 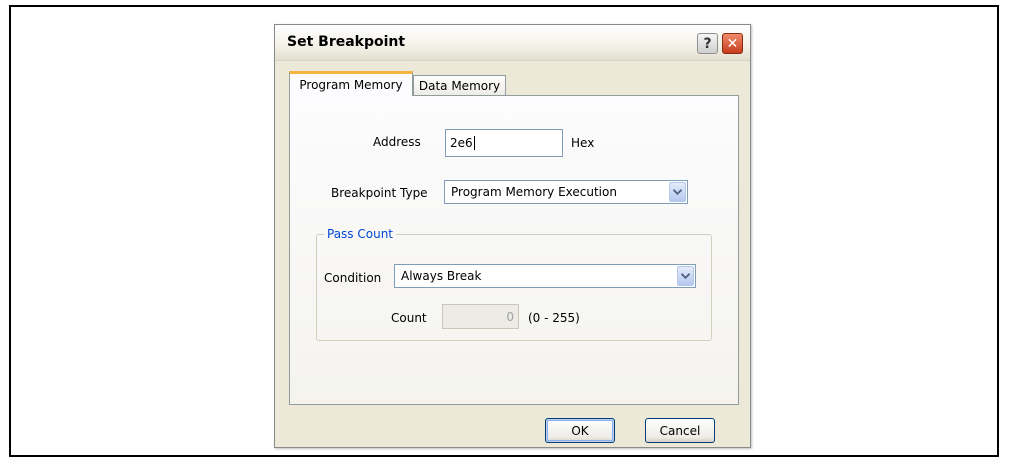 I want to click on count-label: Count, so click(x=409, y=318).